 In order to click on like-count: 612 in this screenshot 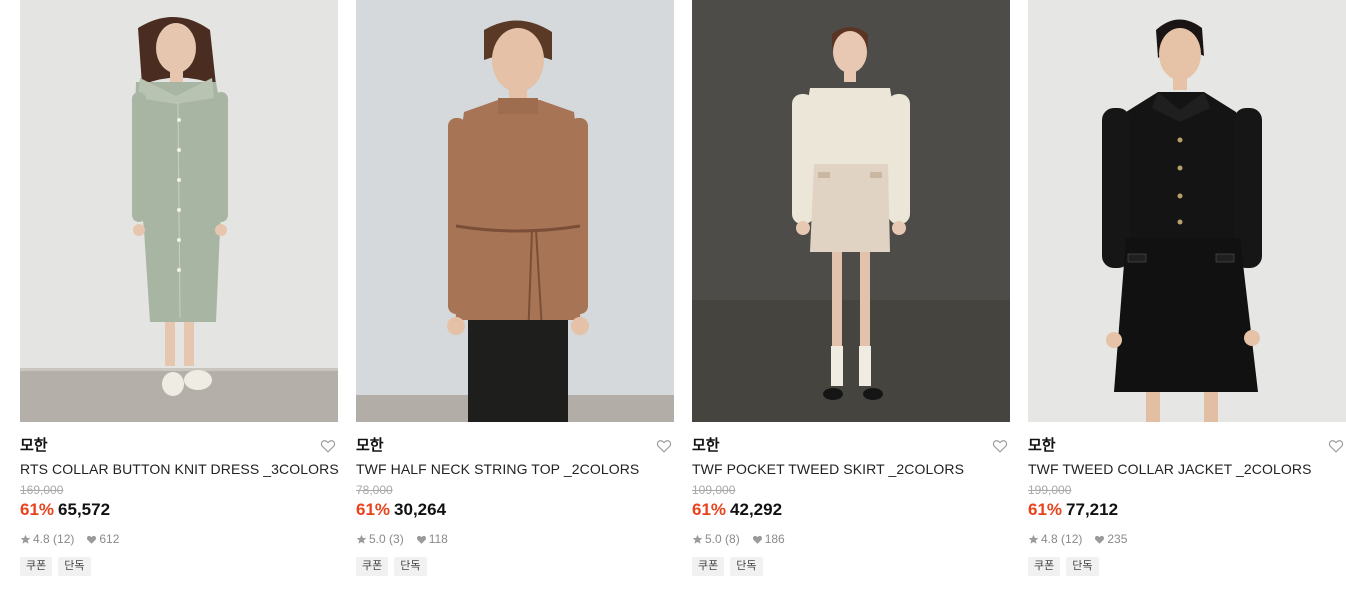, I will do `click(109, 539)`.